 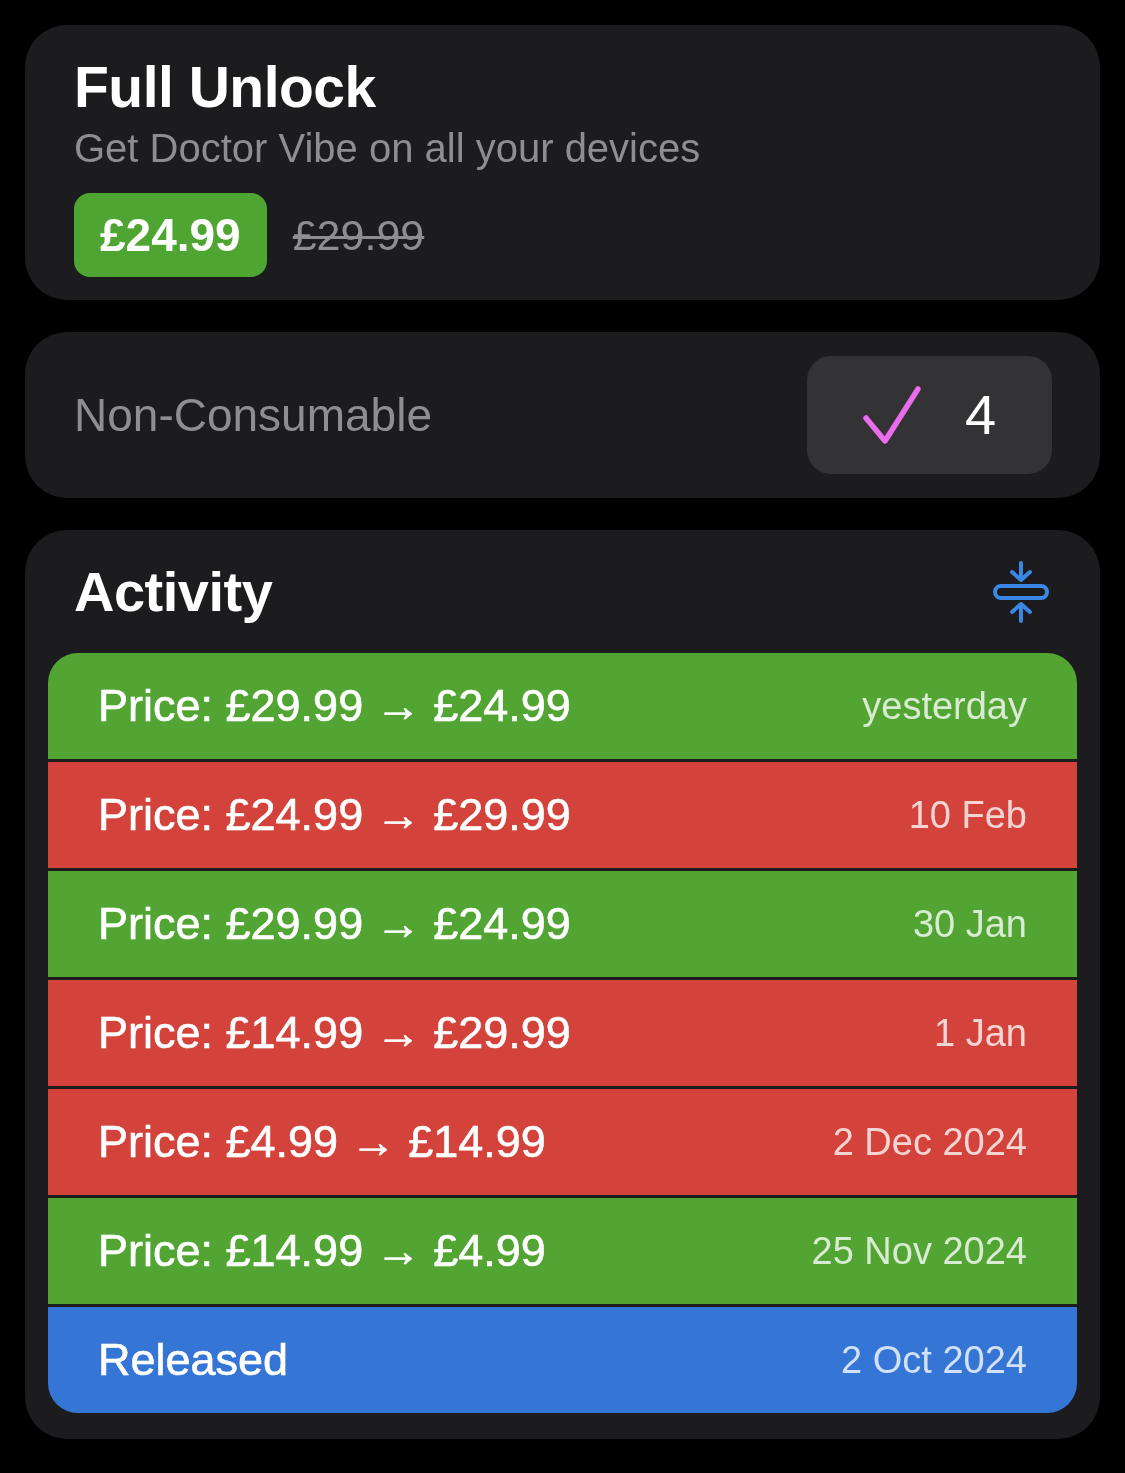 I want to click on price-change-text: Price: £14.99 → £4.99, so click(x=322, y=1251).